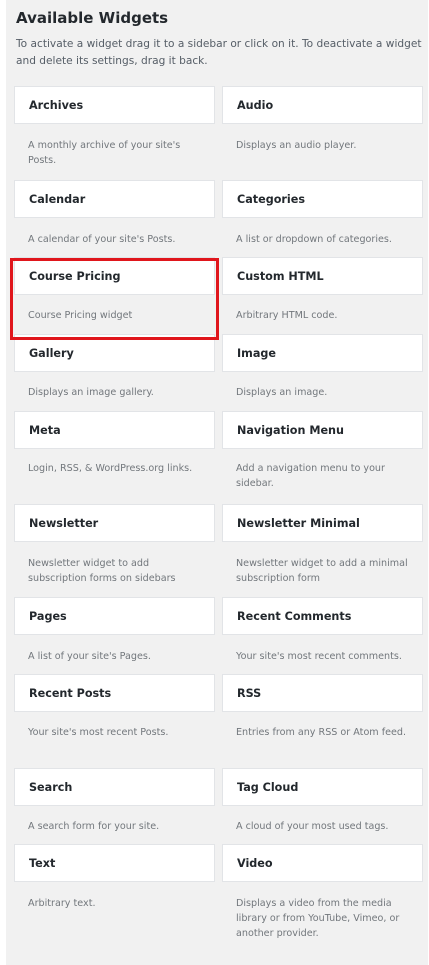 Image resolution: width=429 pixels, height=965 pixels. What do you see at coordinates (94, 826) in the screenshot?
I see `widget-description: A search form for your site.` at bounding box center [94, 826].